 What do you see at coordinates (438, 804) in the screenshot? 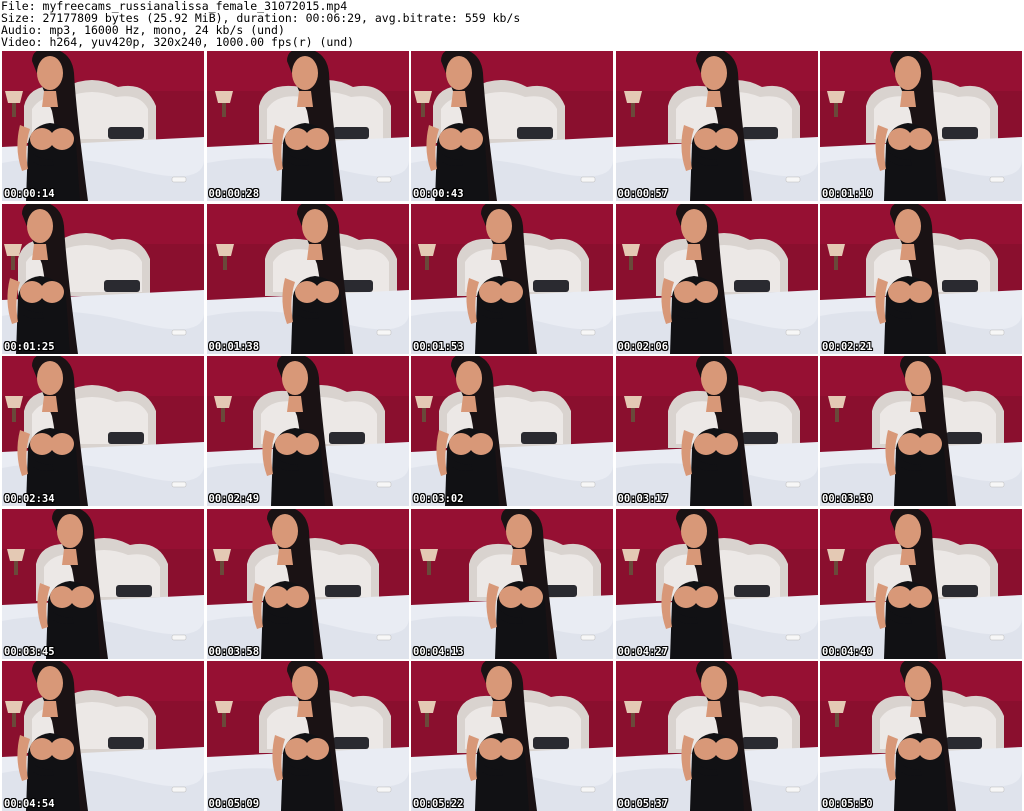
I see `thumbnail-timestamp: 00:05:22` at bounding box center [438, 804].